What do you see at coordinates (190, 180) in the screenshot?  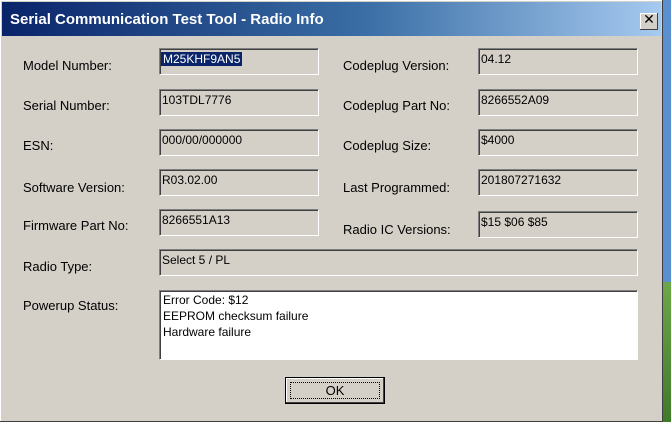 I see `software-version-value: R03.02.00` at bounding box center [190, 180].